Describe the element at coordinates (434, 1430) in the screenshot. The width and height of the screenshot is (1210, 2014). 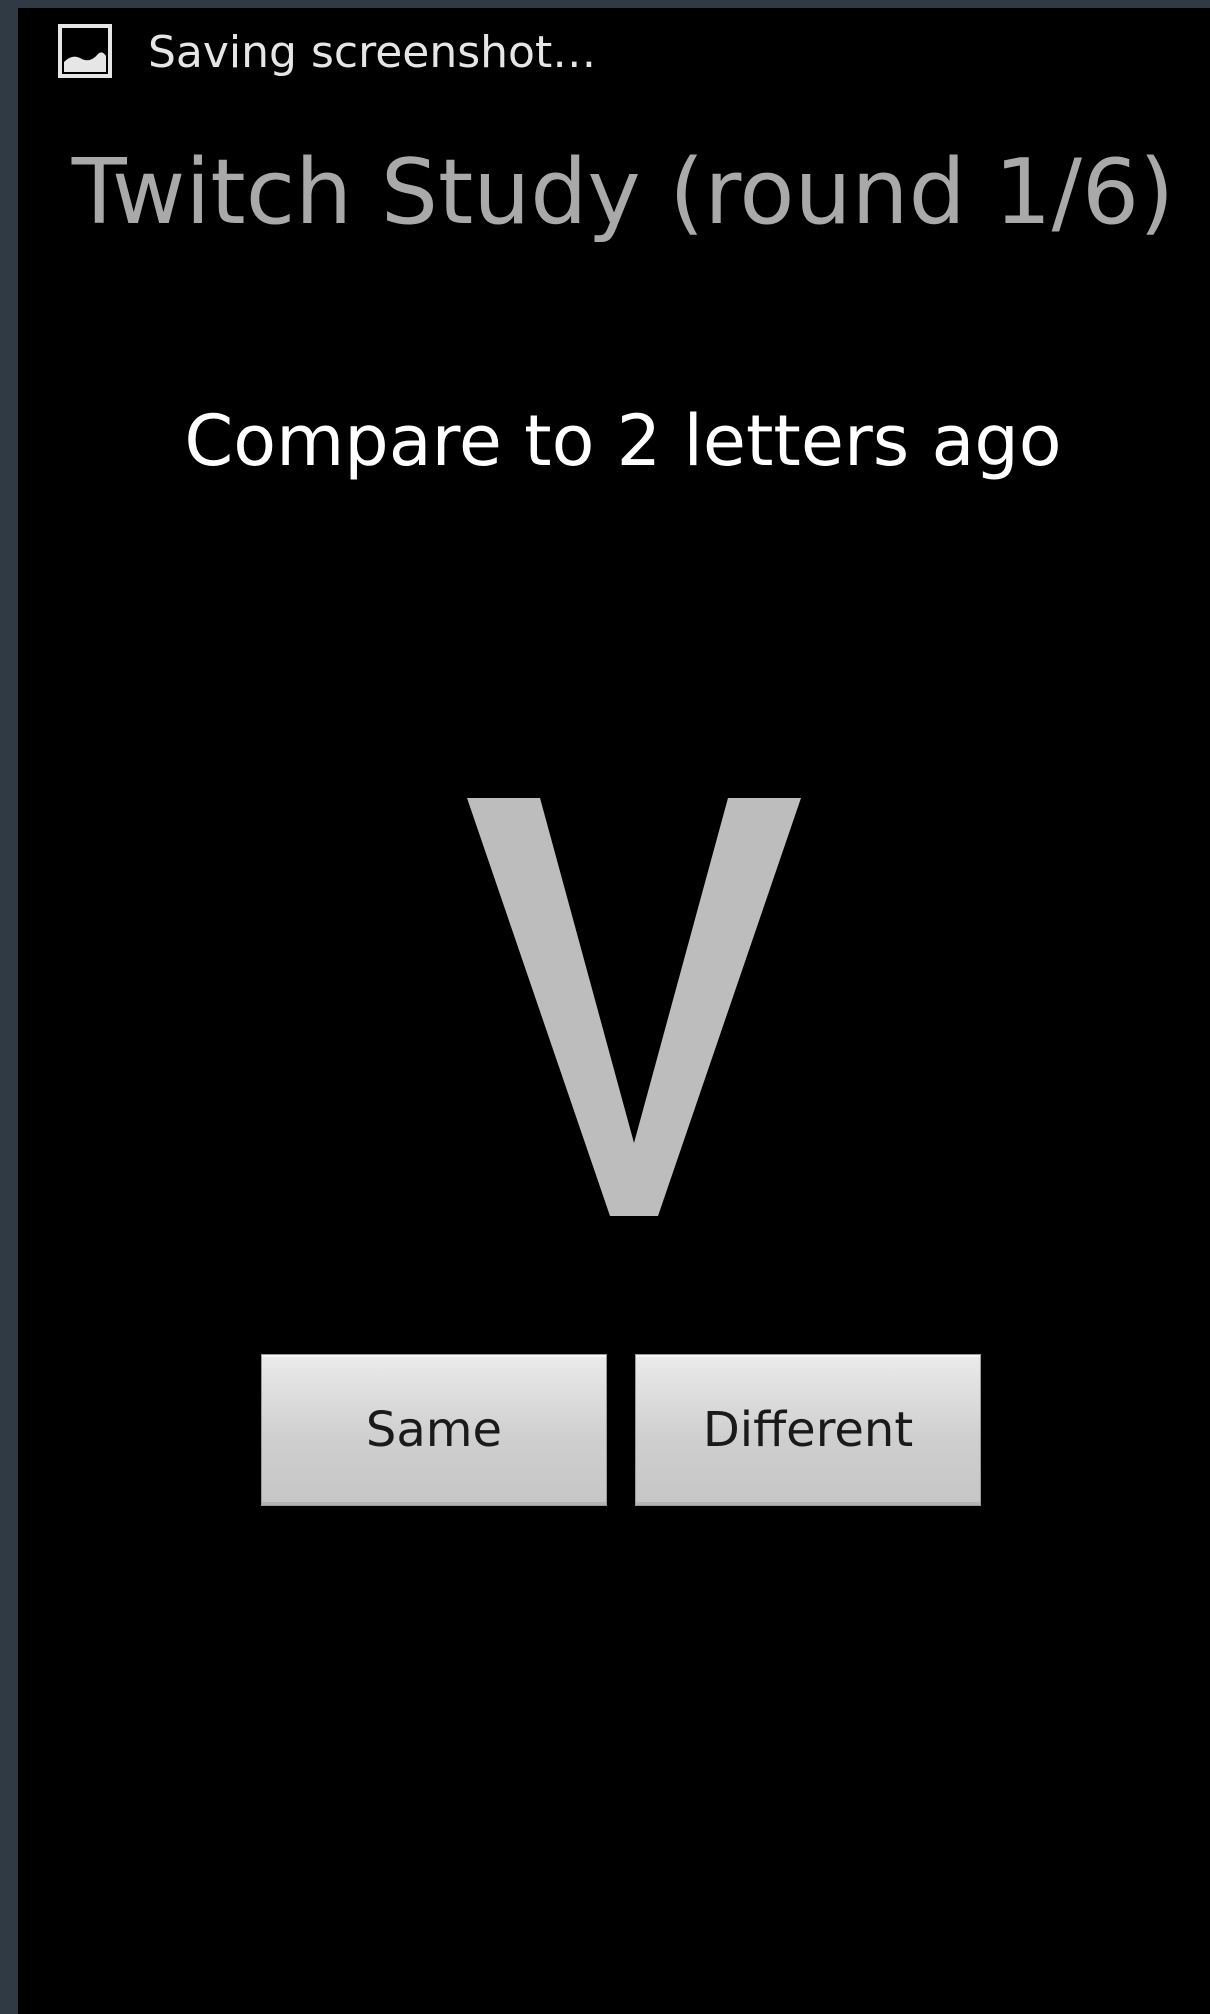
I see `same-button: Same` at that location.